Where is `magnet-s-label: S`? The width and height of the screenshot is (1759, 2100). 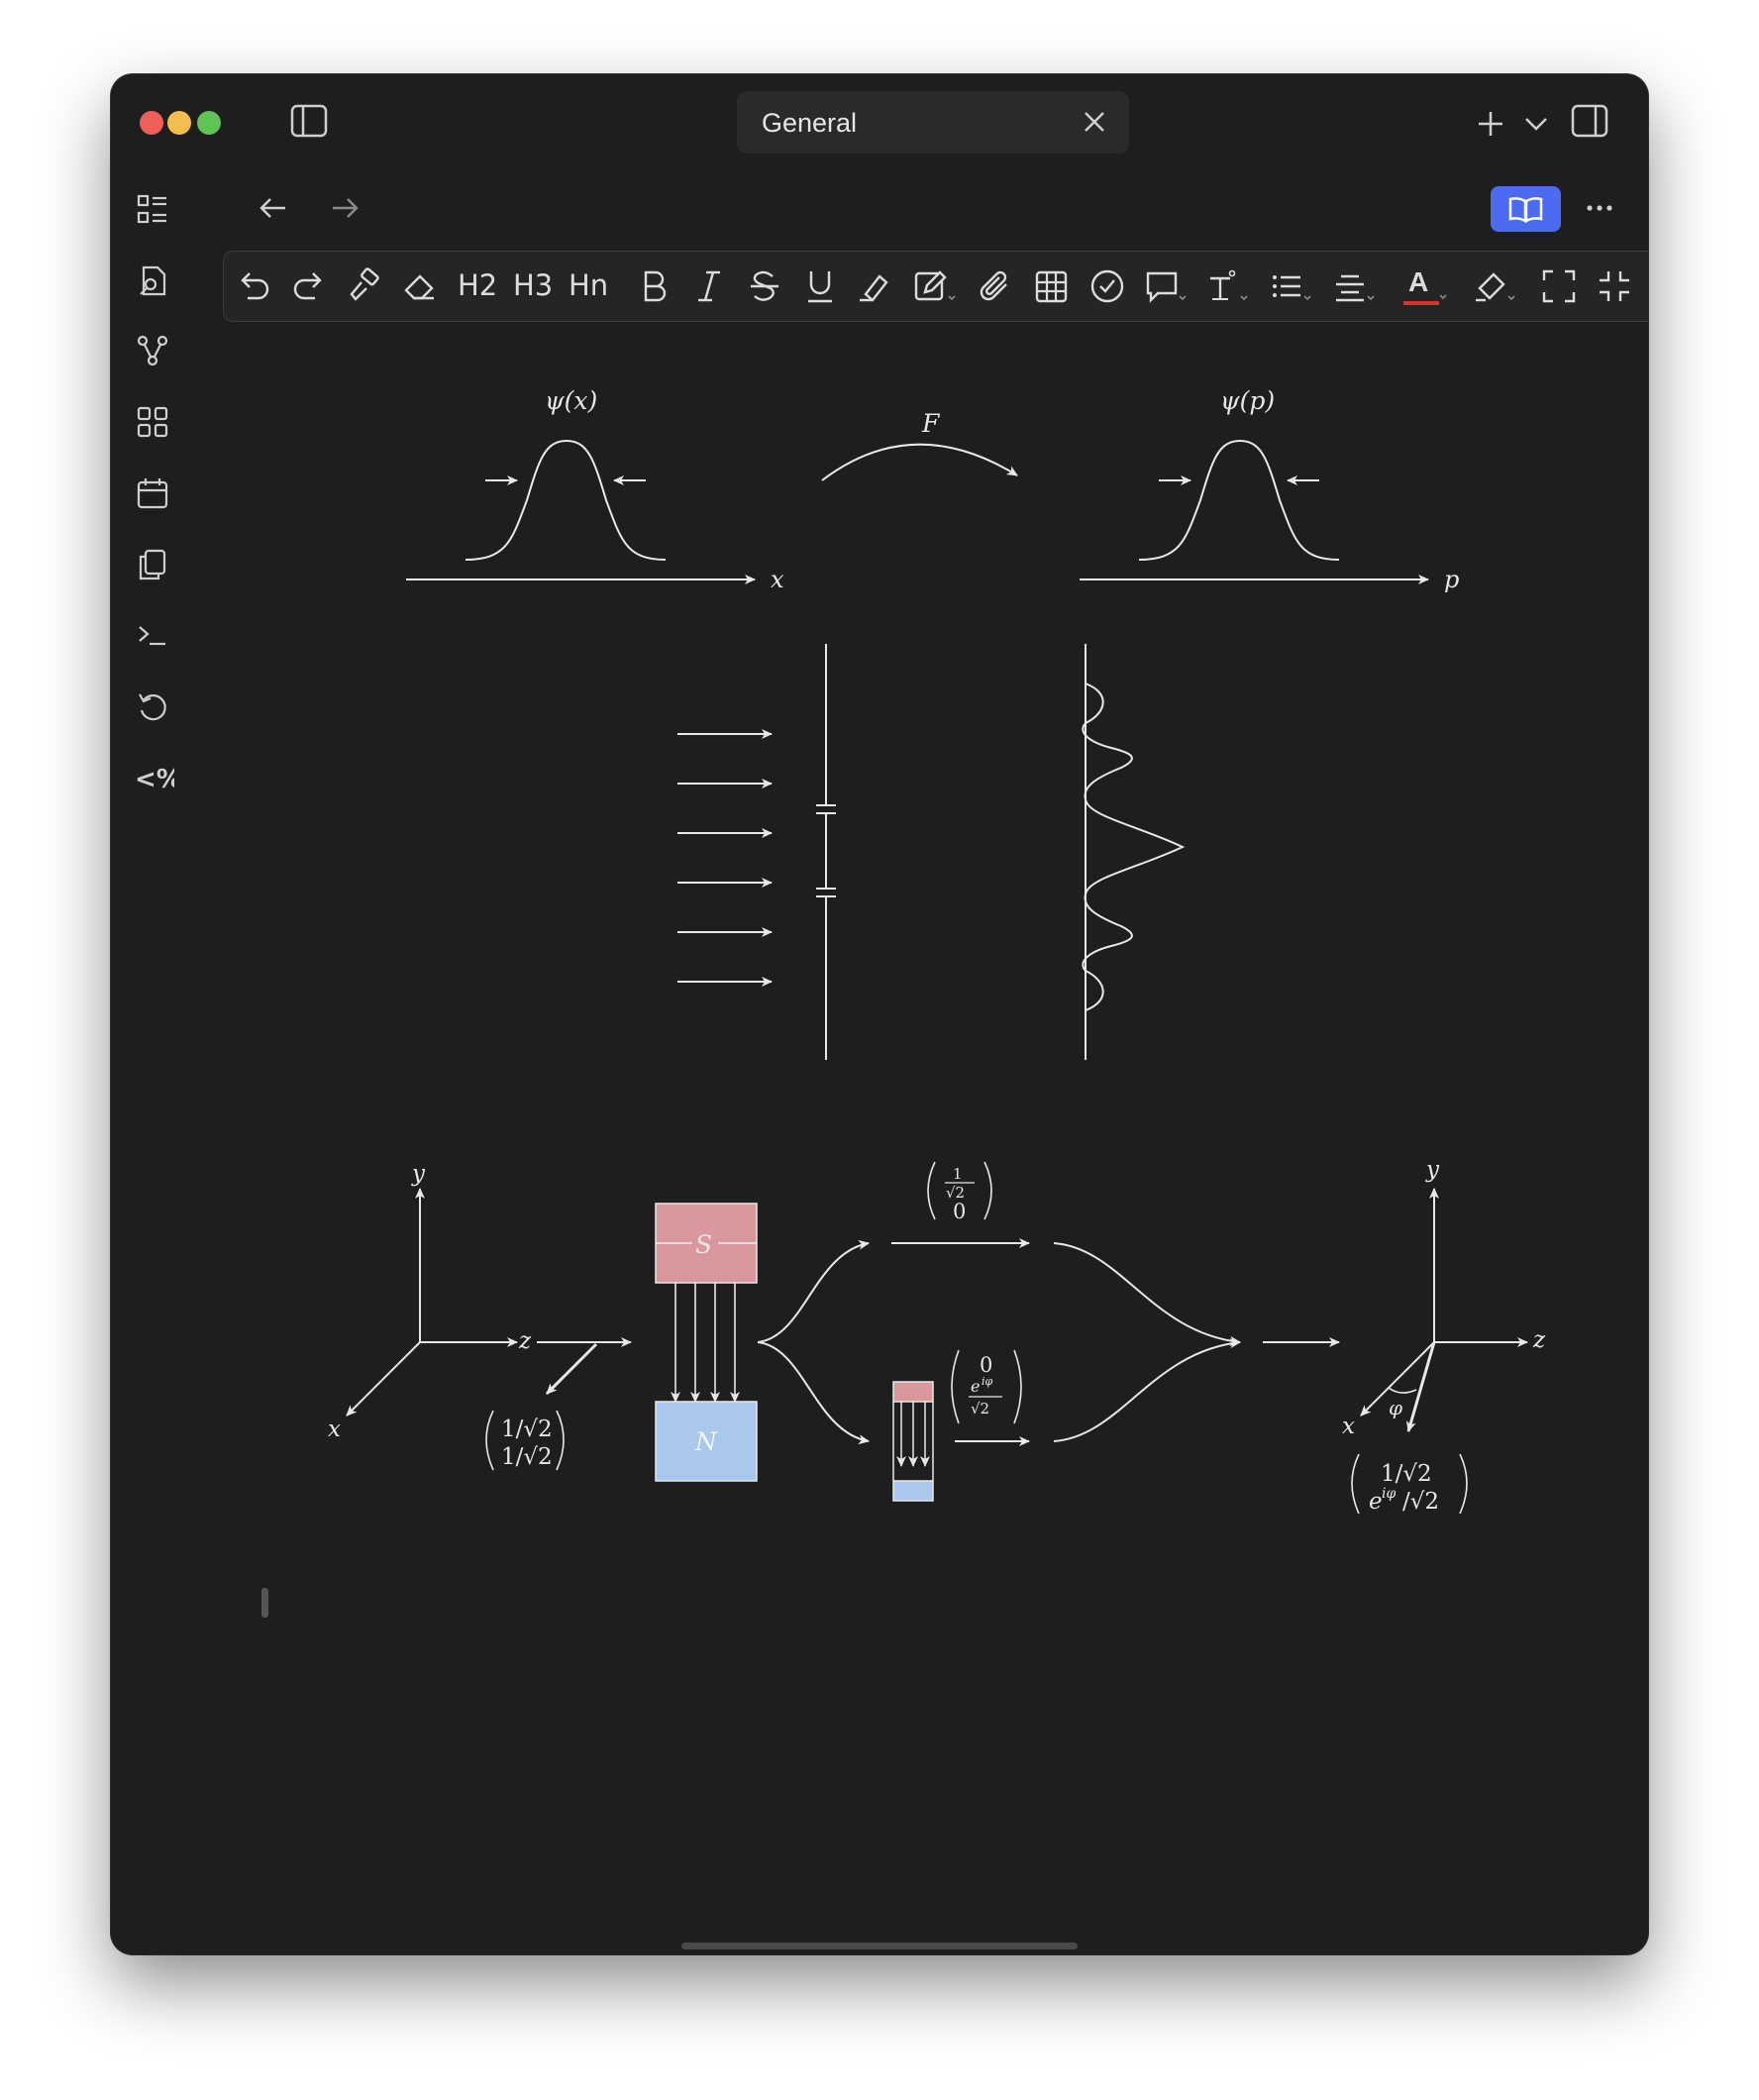
magnet-s-label: S is located at coordinates (703, 1244).